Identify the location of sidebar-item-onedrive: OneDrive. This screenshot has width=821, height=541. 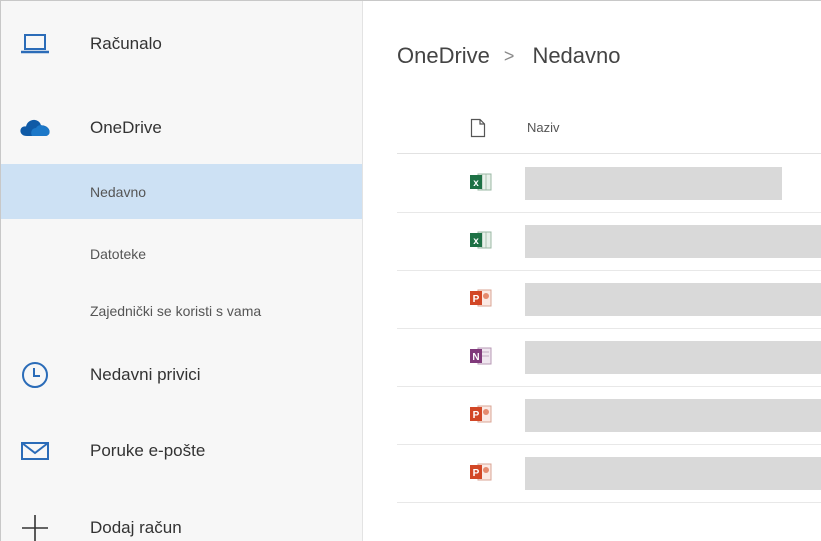
(181, 128).